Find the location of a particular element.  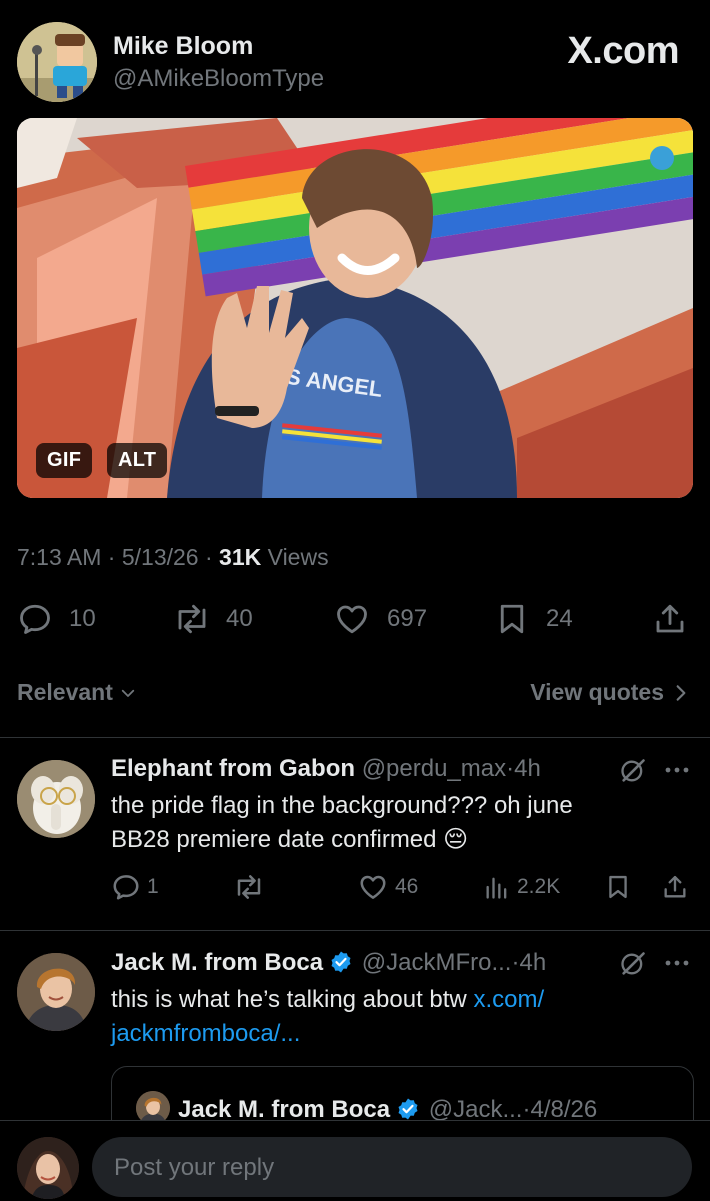

alt-badge: ALT is located at coordinates (137, 460).